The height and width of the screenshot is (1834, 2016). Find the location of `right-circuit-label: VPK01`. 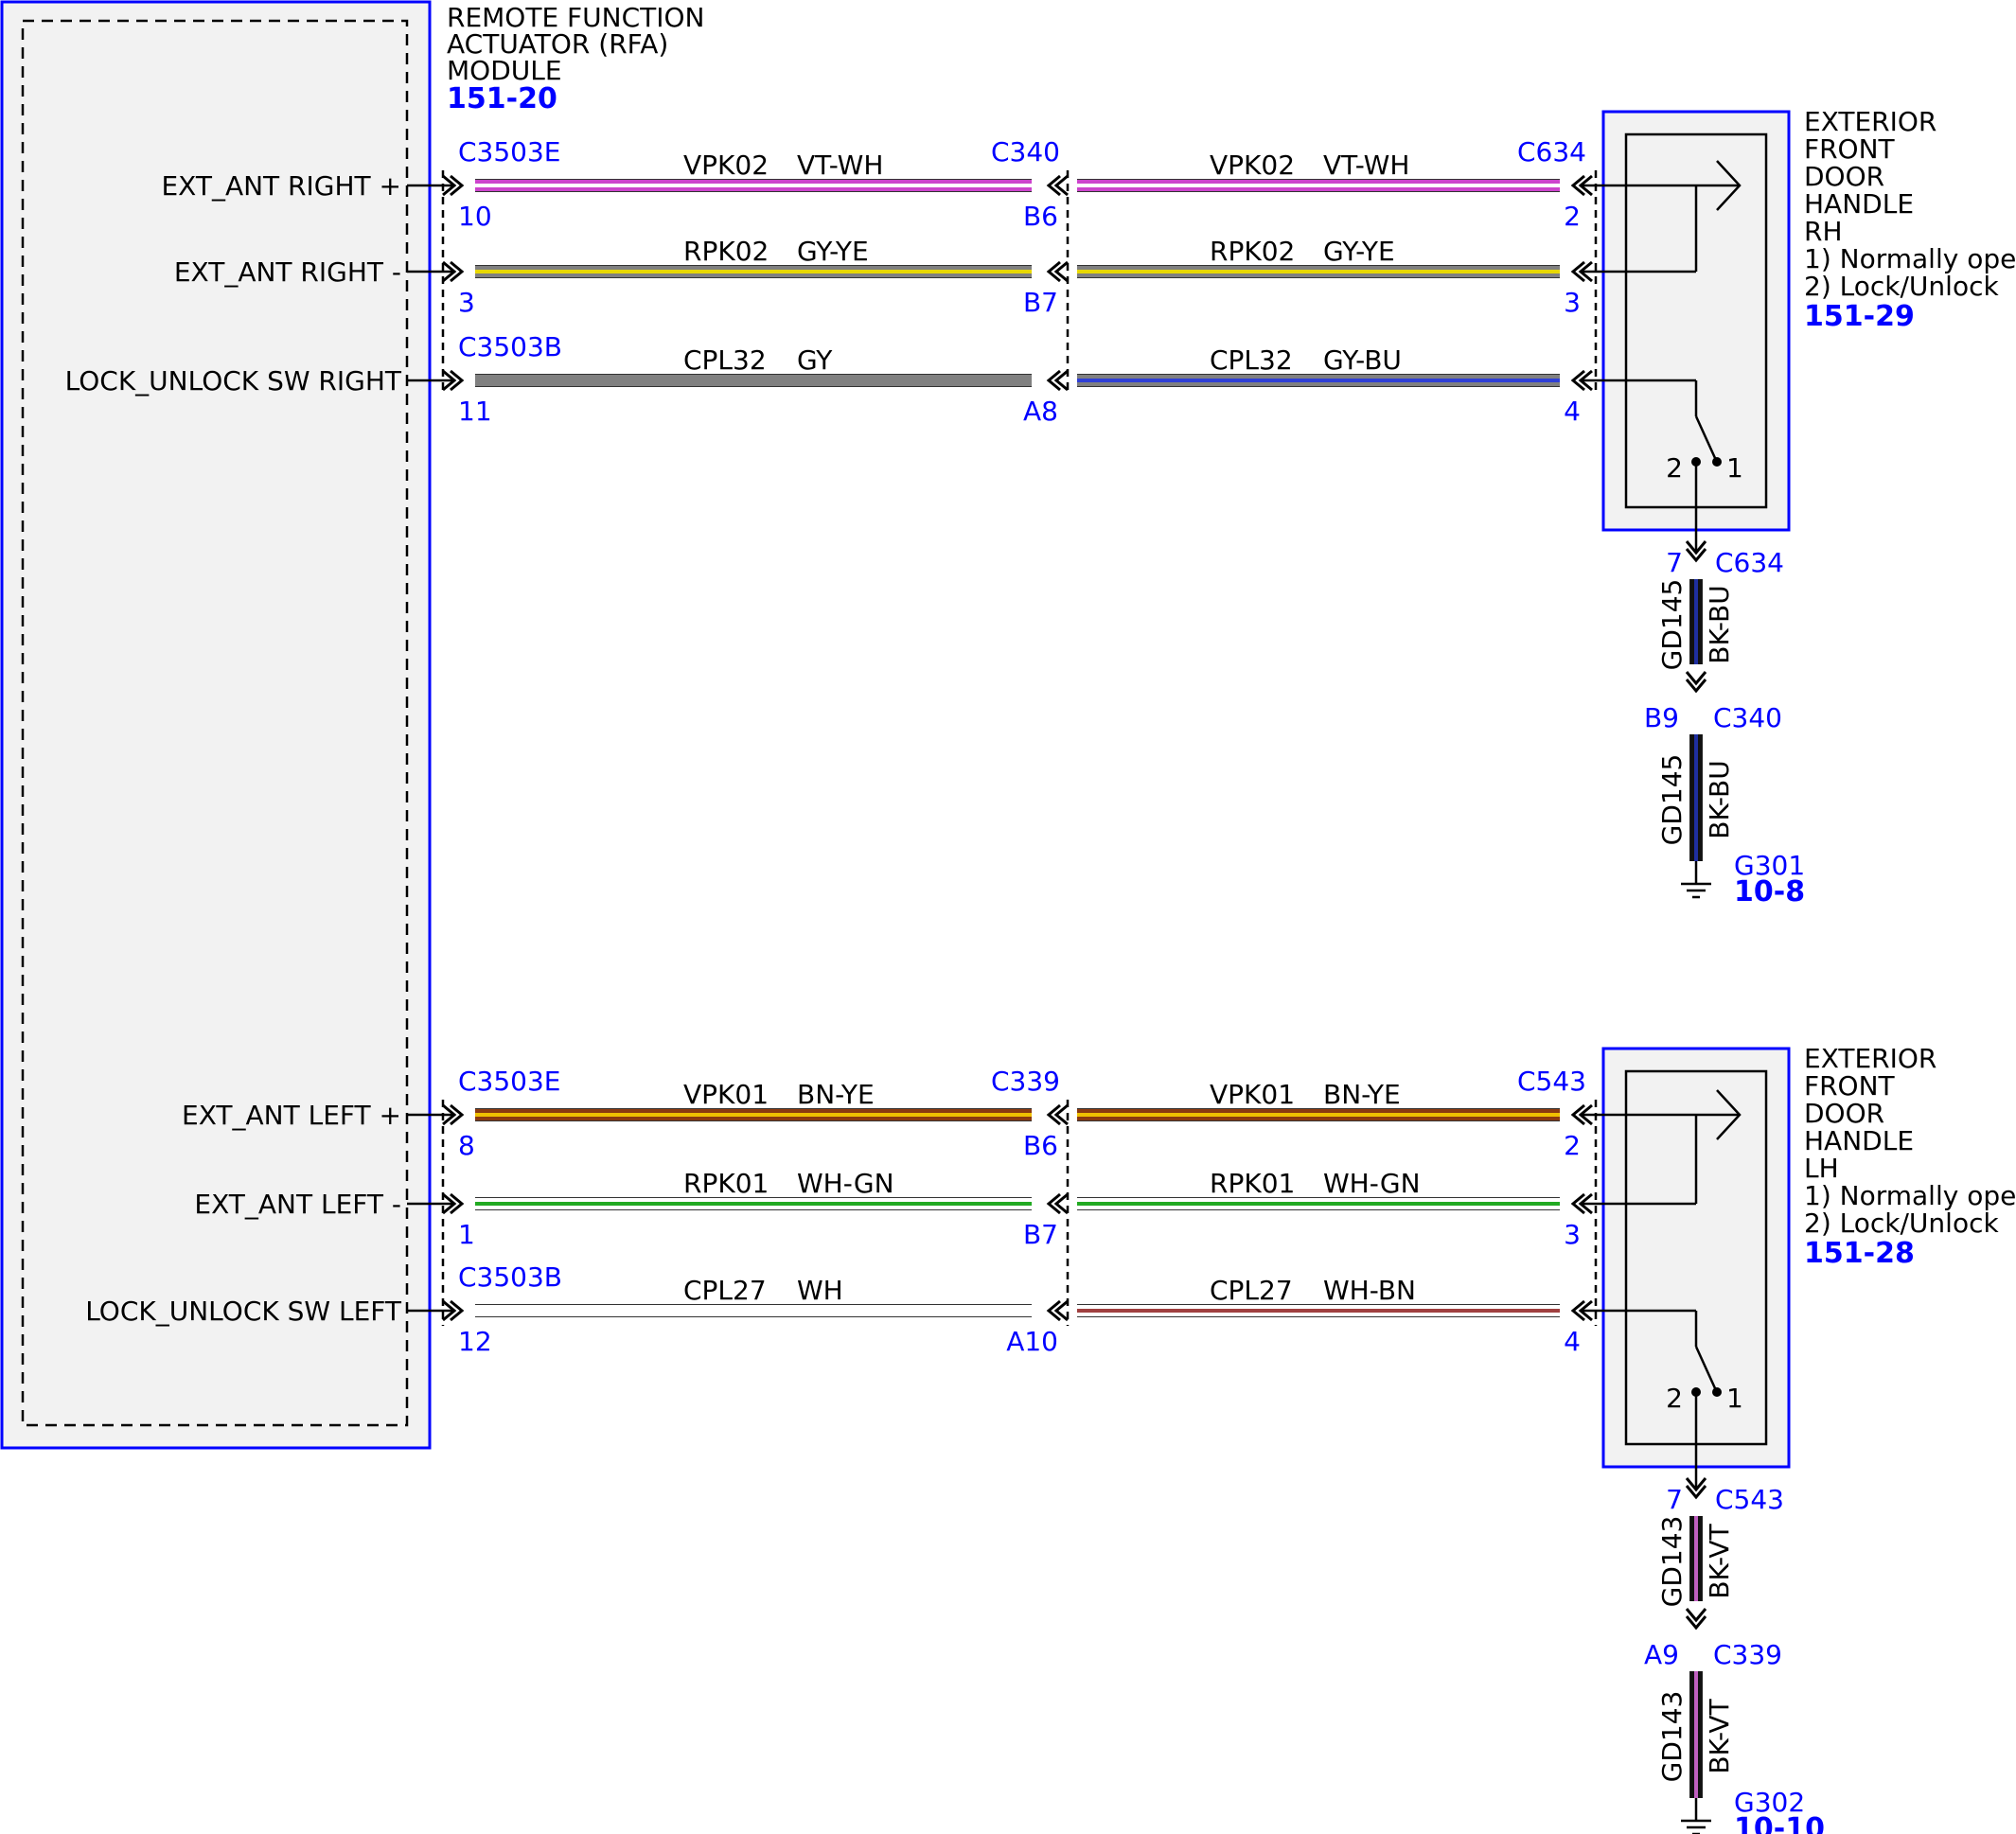

right-circuit-label: VPK01 is located at coordinates (1252, 1094).